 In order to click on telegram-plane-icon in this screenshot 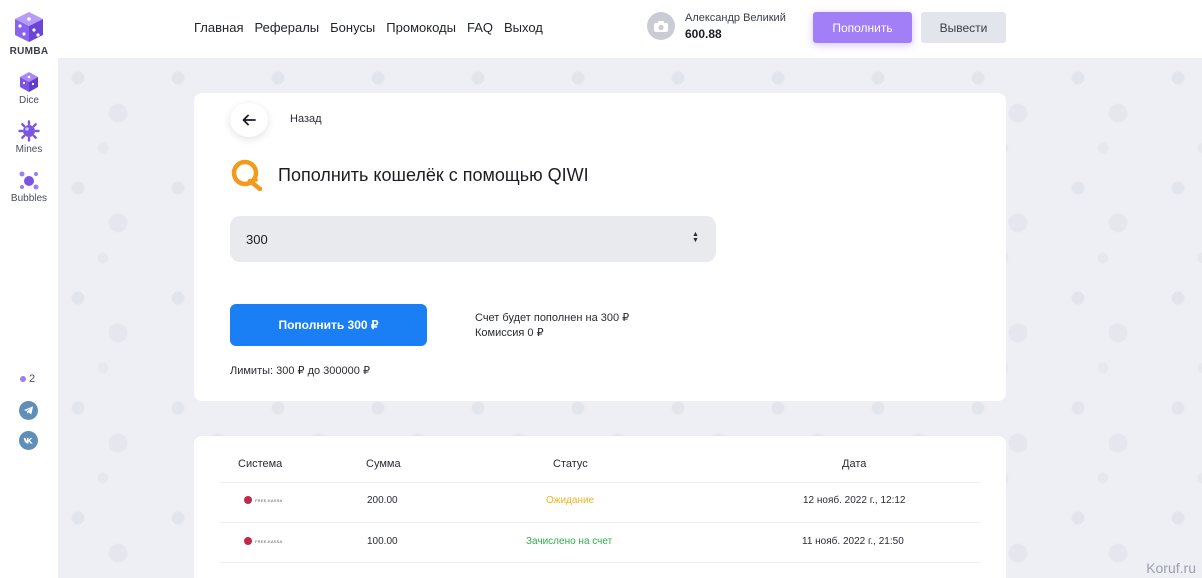, I will do `click(28, 410)`.